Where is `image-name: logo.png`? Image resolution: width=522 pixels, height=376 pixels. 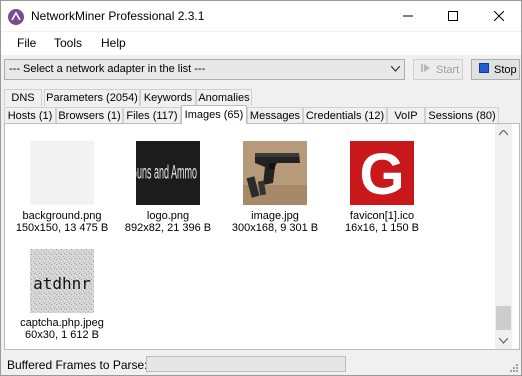
image-name: logo.png is located at coordinates (168, 216).